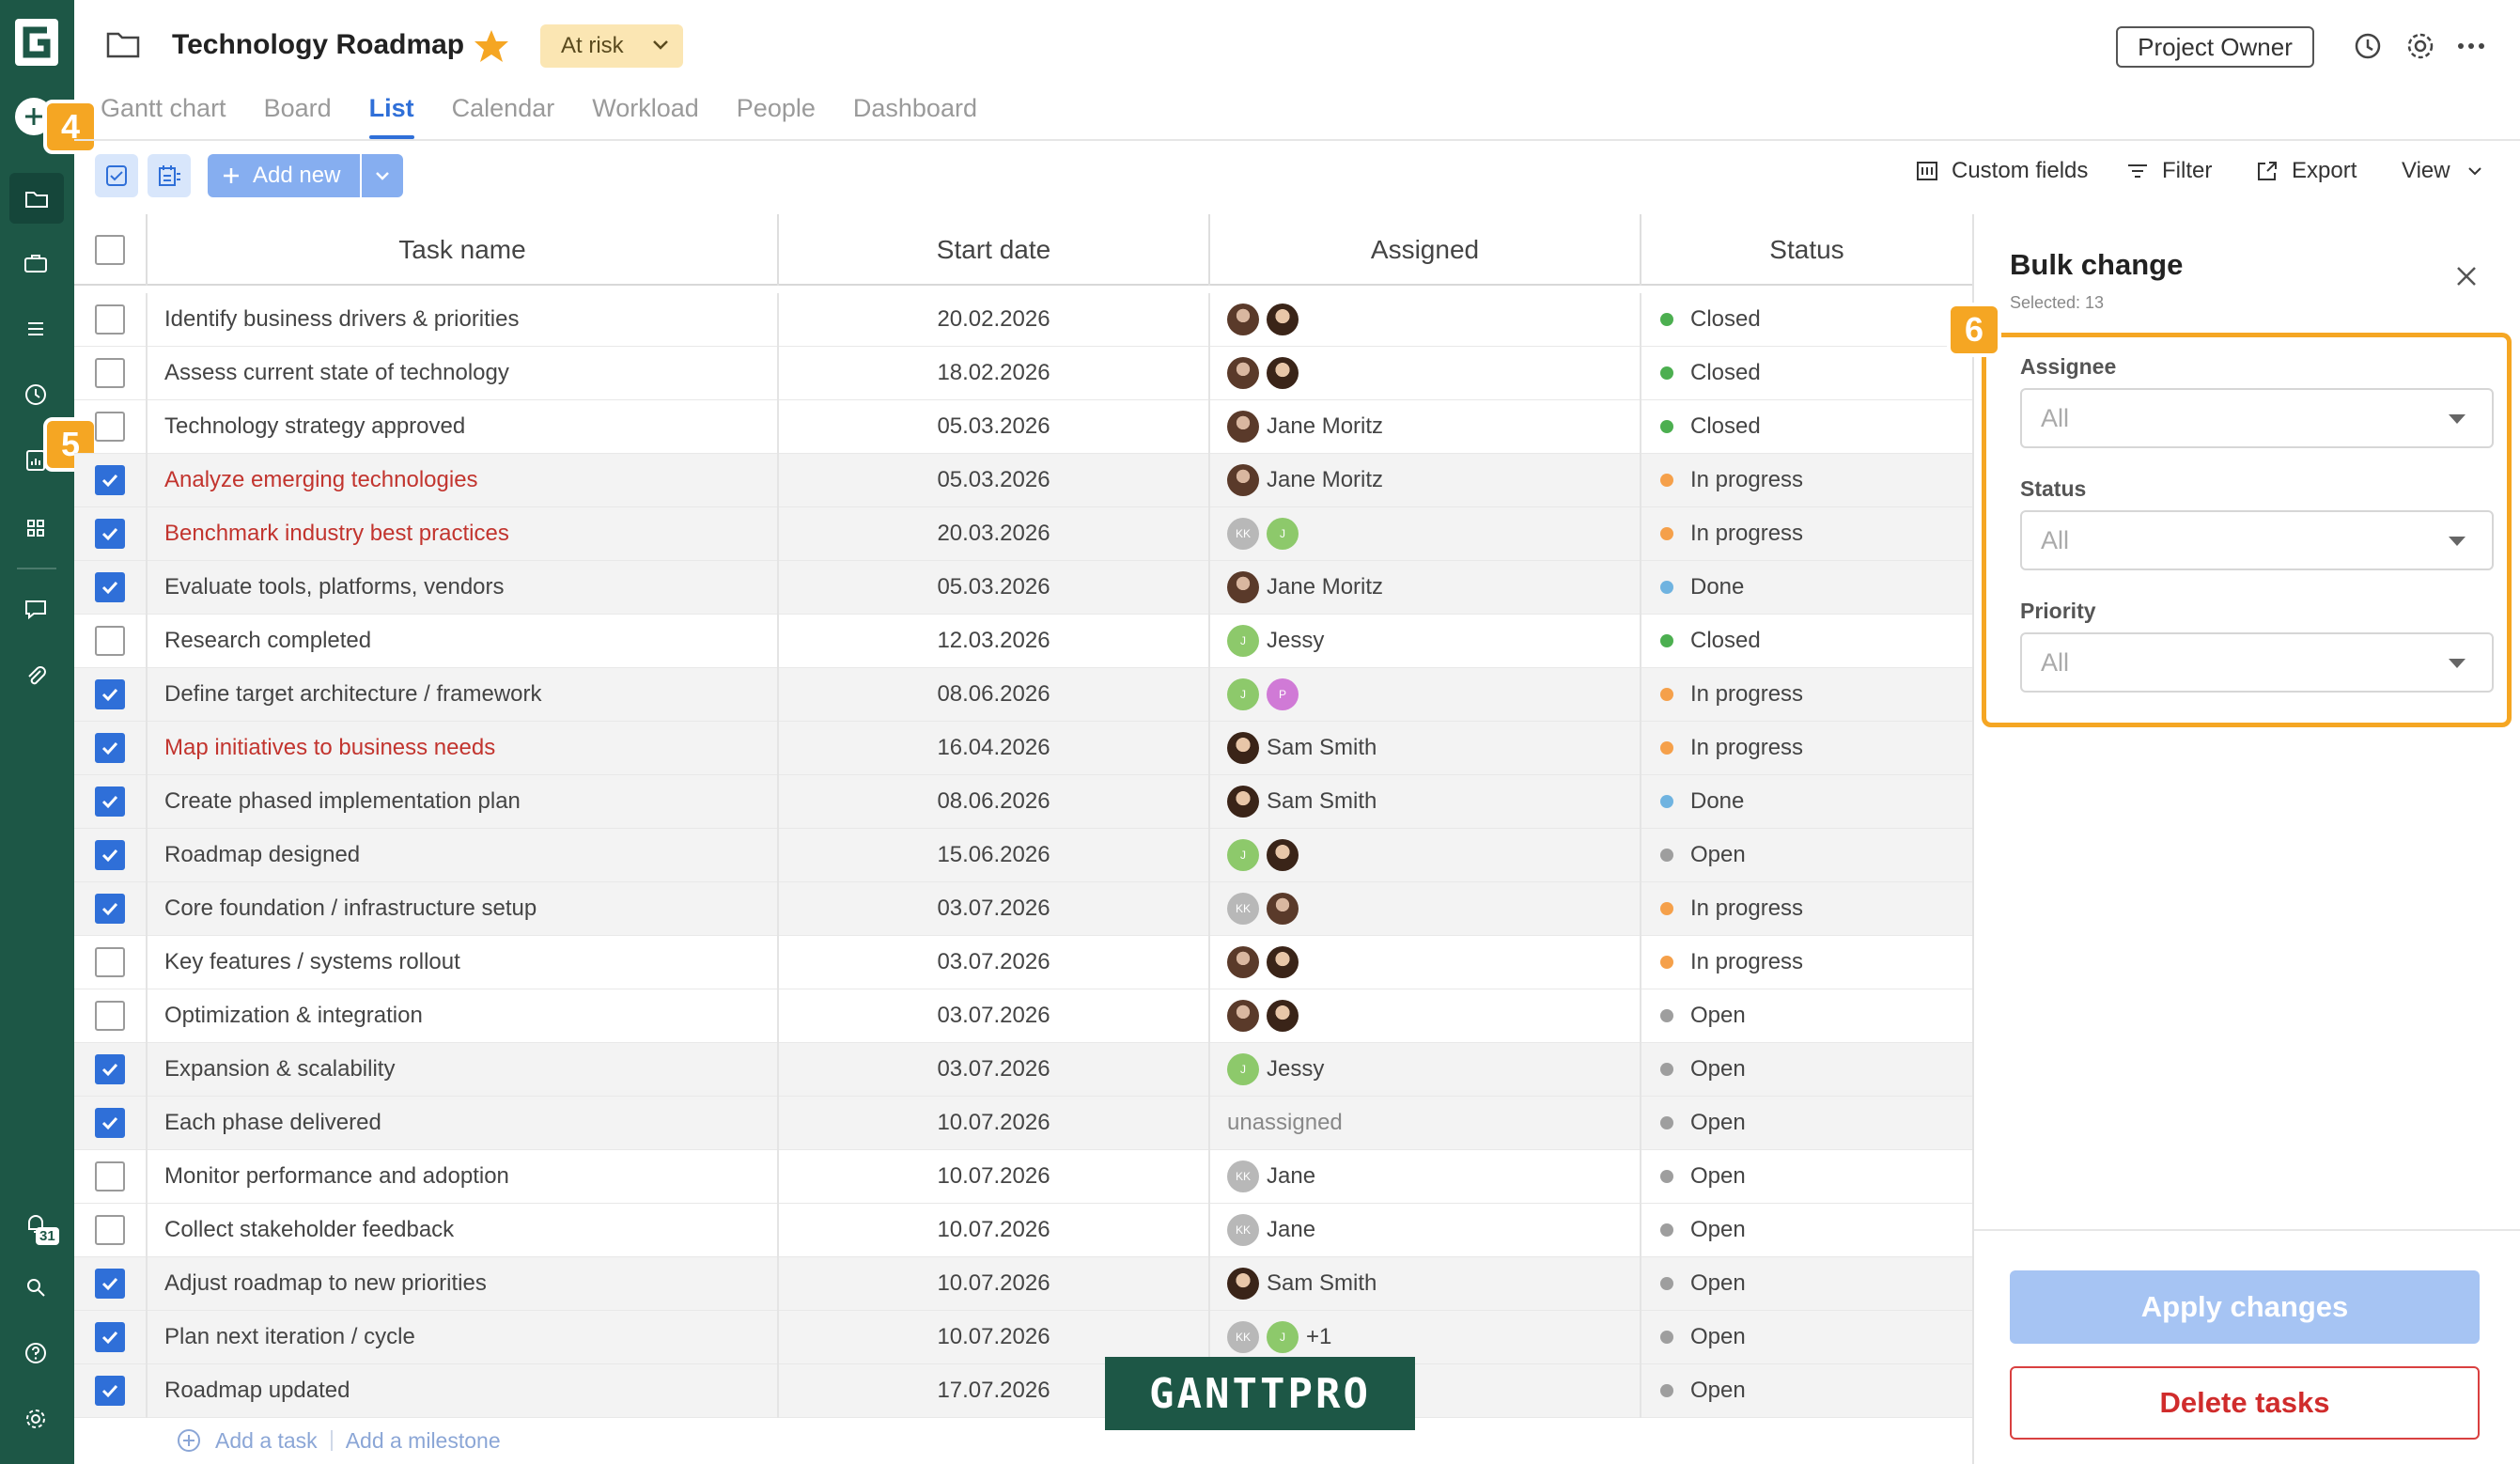  Describe the element at coordinates (463, 319) in the screenshot. I see `task-name-cell: Identify business drivers & priorities` at that location.